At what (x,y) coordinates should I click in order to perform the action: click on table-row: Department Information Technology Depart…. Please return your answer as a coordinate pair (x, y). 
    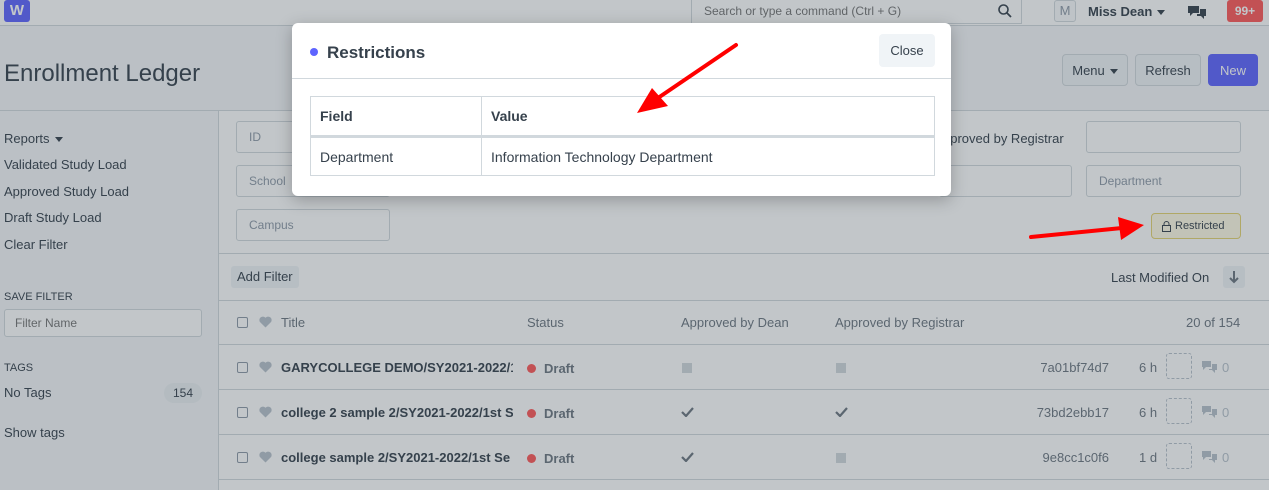
    Looking at the image, I should click on (623, 156).